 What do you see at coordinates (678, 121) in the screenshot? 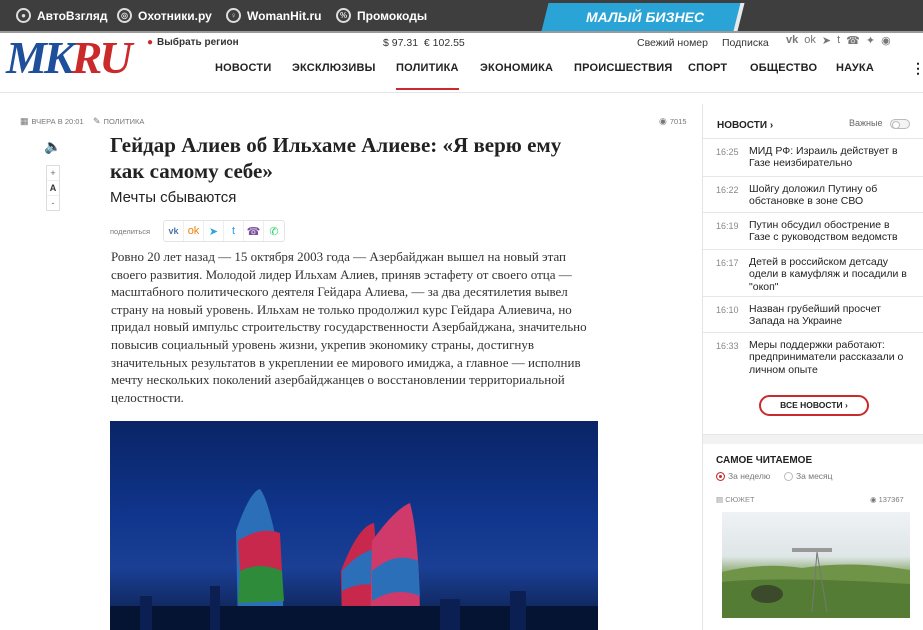
I see `views-count: 7015` at bounding box center [678, 121].